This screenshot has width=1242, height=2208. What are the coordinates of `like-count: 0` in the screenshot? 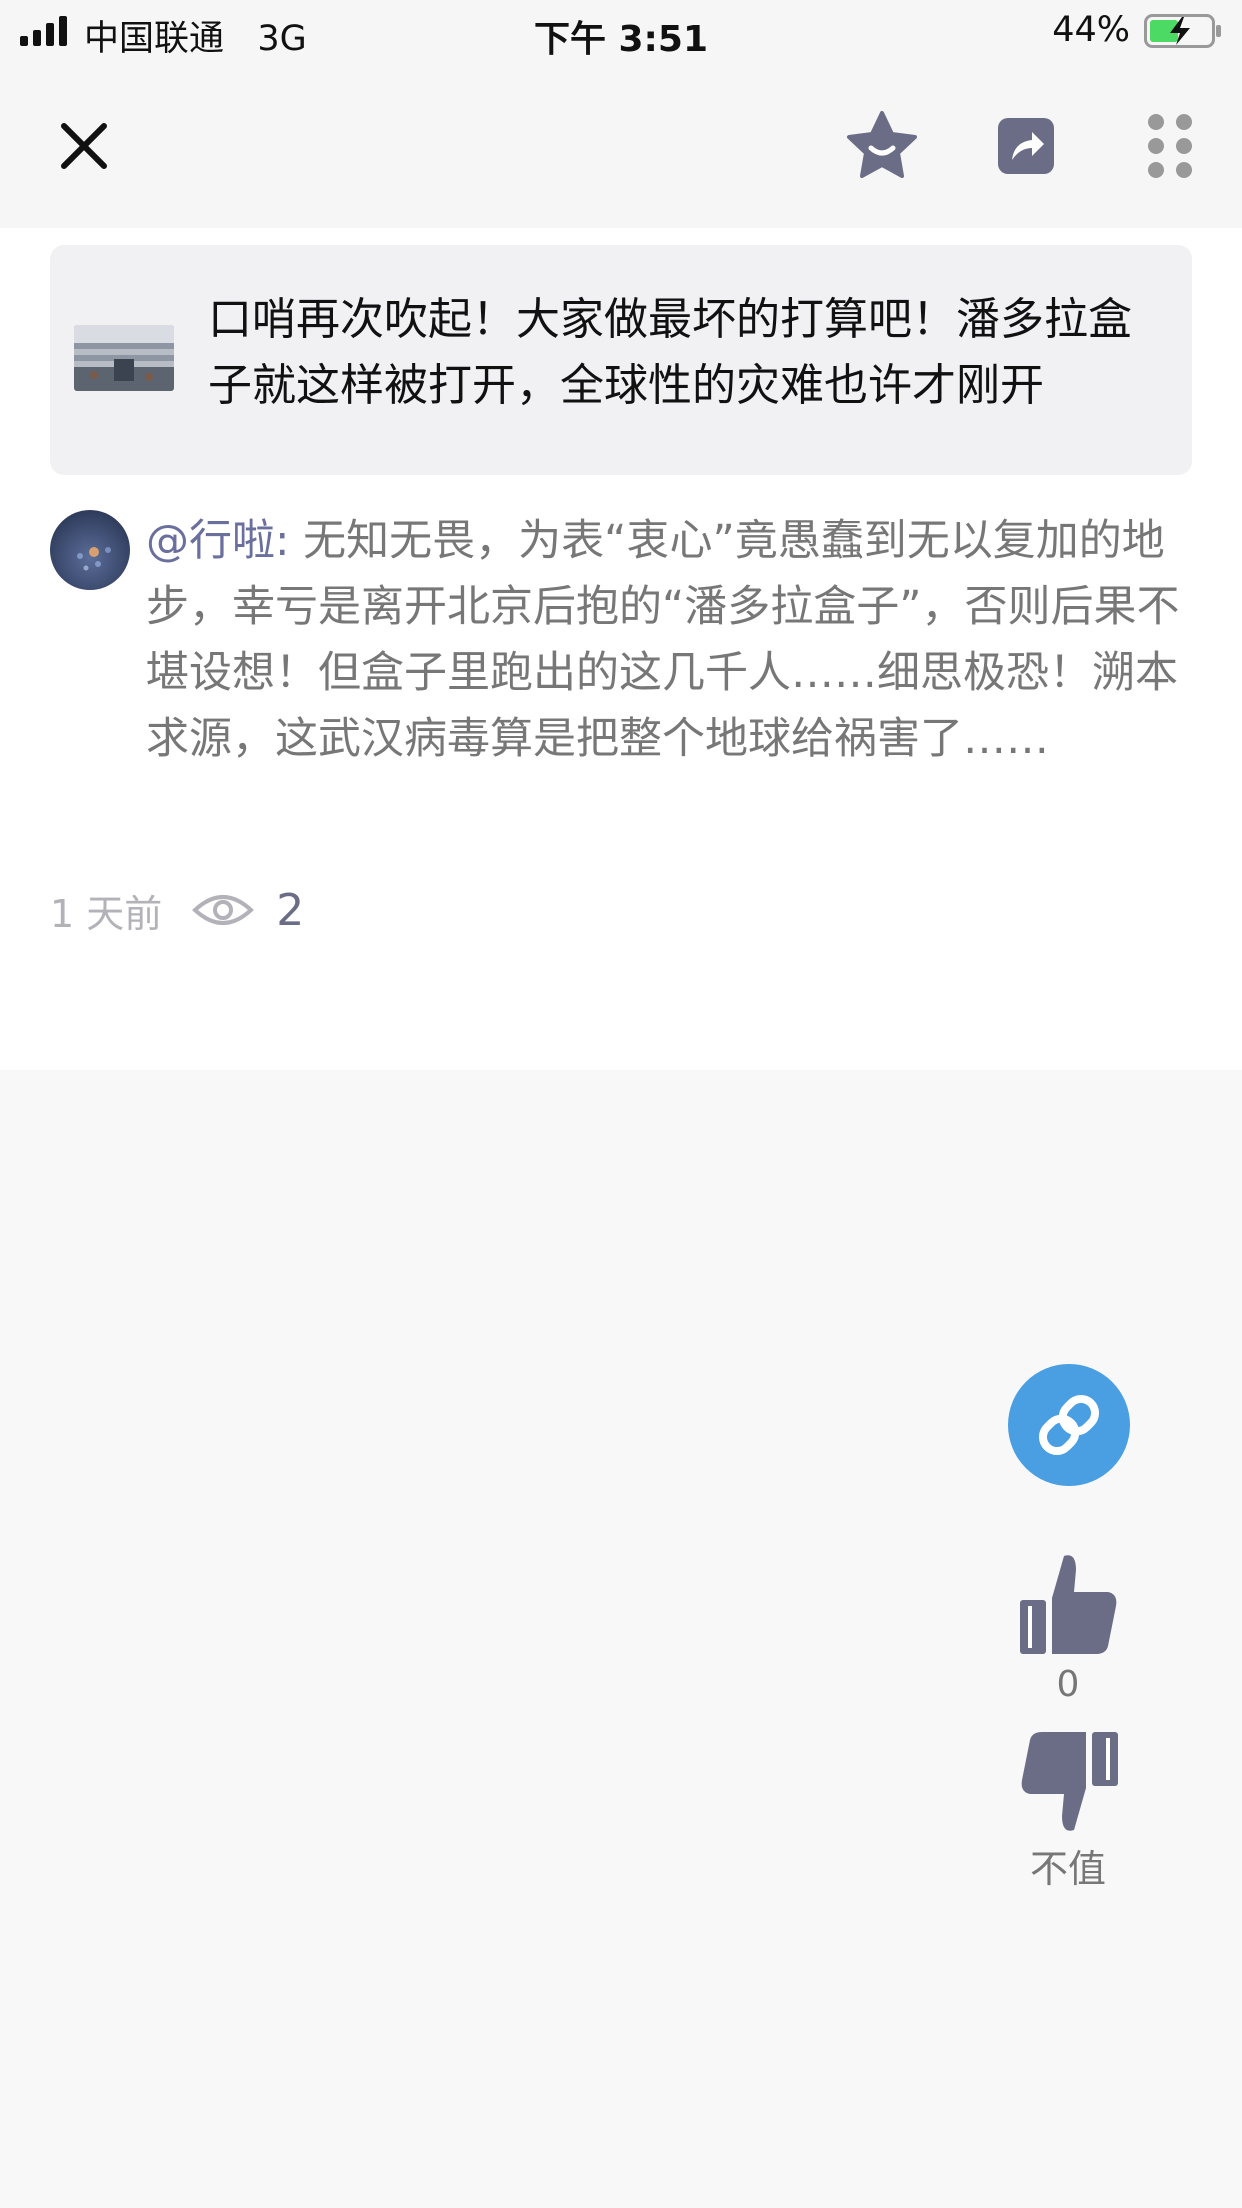 It's located at (1068, 1684).